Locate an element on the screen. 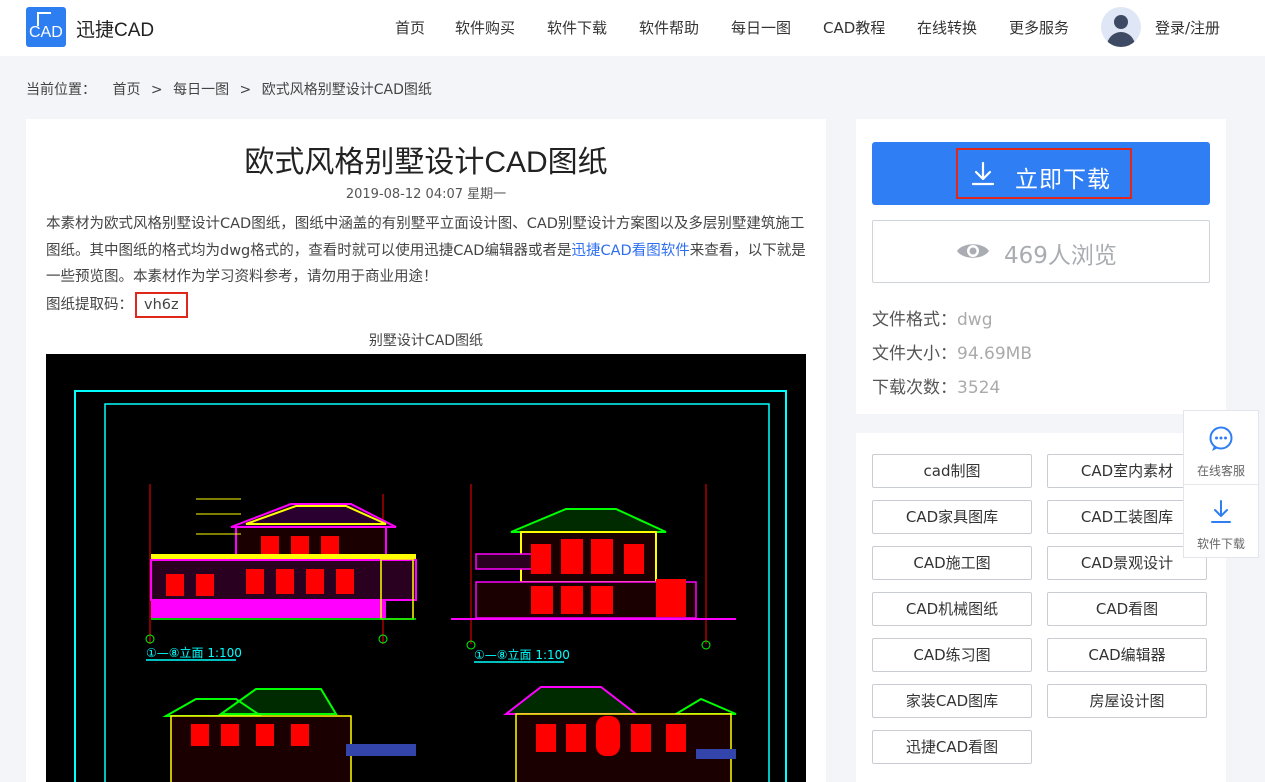 The width and height of the screenshot is (1265, 782). file-format-value: dwg is located at coordinates (975, 320).